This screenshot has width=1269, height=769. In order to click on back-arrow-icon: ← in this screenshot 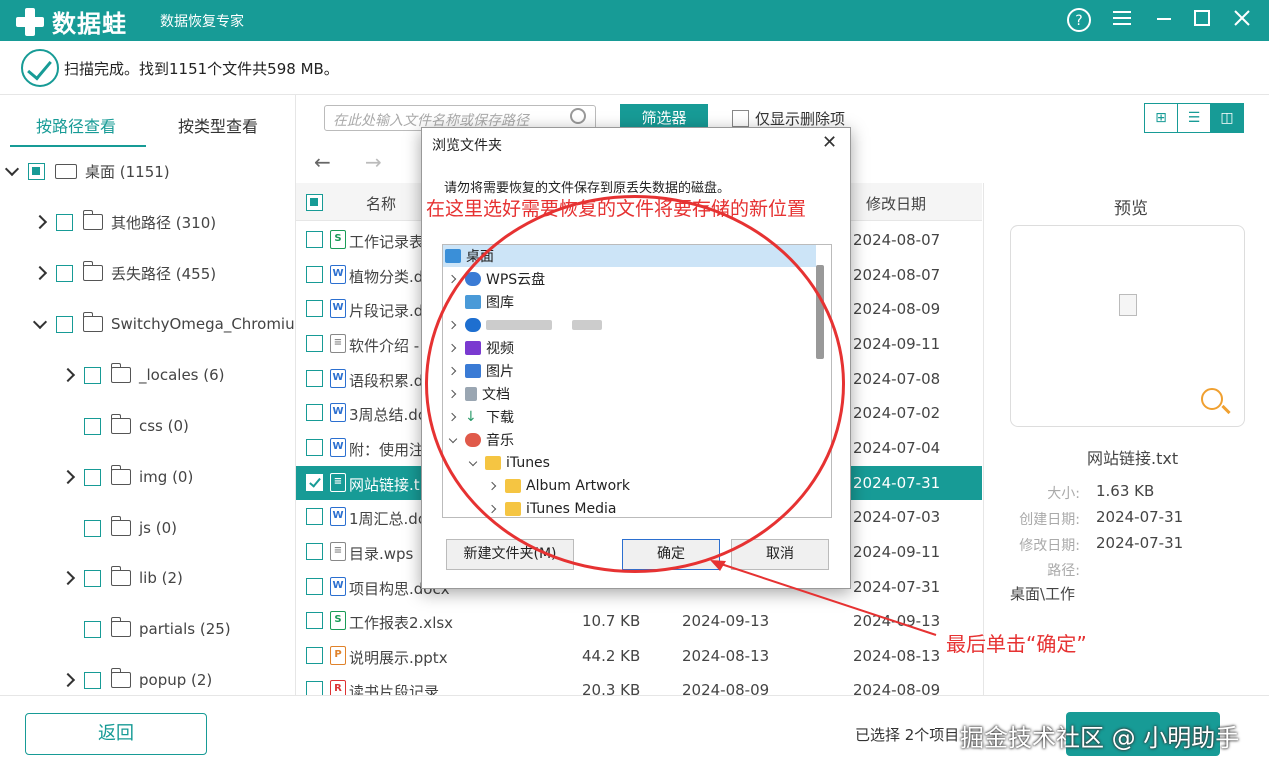, I will do `click(322, 162)`.